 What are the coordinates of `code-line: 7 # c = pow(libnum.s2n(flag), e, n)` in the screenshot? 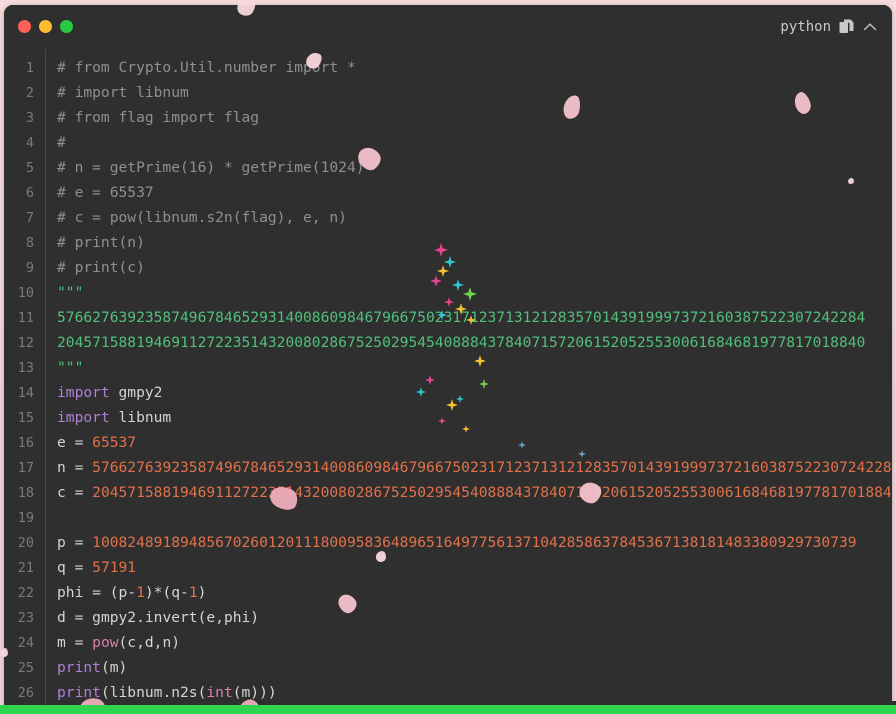 It's located at (448, 217).